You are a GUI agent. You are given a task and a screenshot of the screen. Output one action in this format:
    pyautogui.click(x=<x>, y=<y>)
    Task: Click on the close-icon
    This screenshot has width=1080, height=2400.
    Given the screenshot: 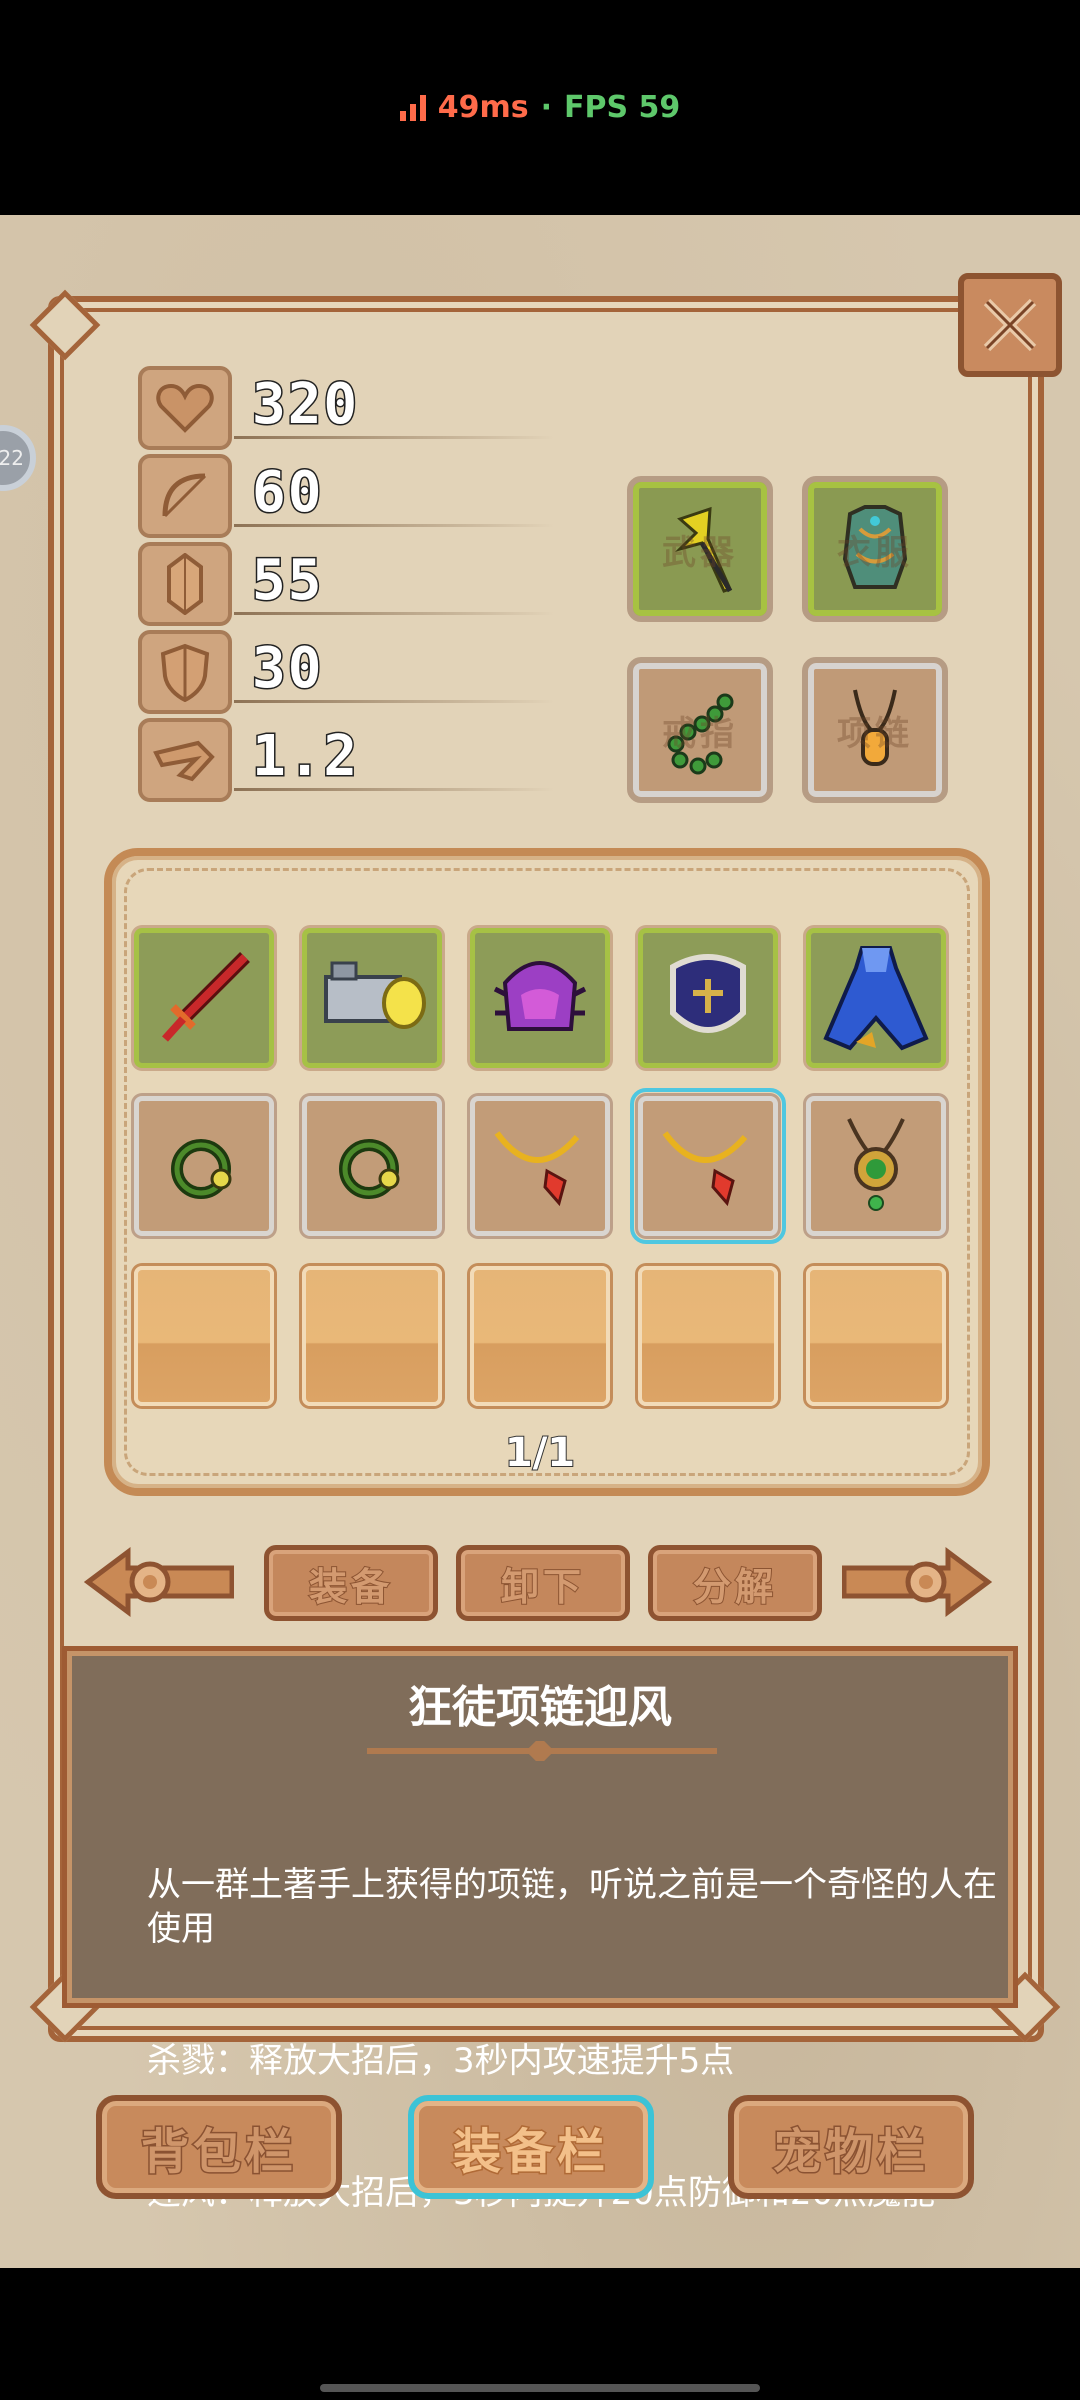 What is the action you would take?
    pyautogui.click(x=1010, y=325)
    